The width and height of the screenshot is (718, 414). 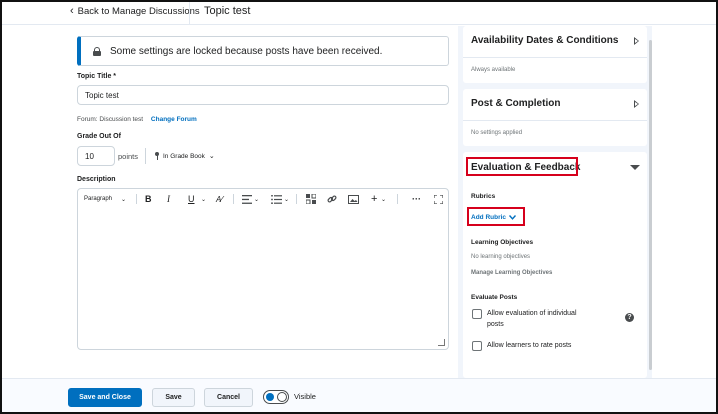 What do you see at coordinates (501, 257) in the screenshot?
I see `learning-objectives-value: No learning objectives` at bounding box center [501, 257].